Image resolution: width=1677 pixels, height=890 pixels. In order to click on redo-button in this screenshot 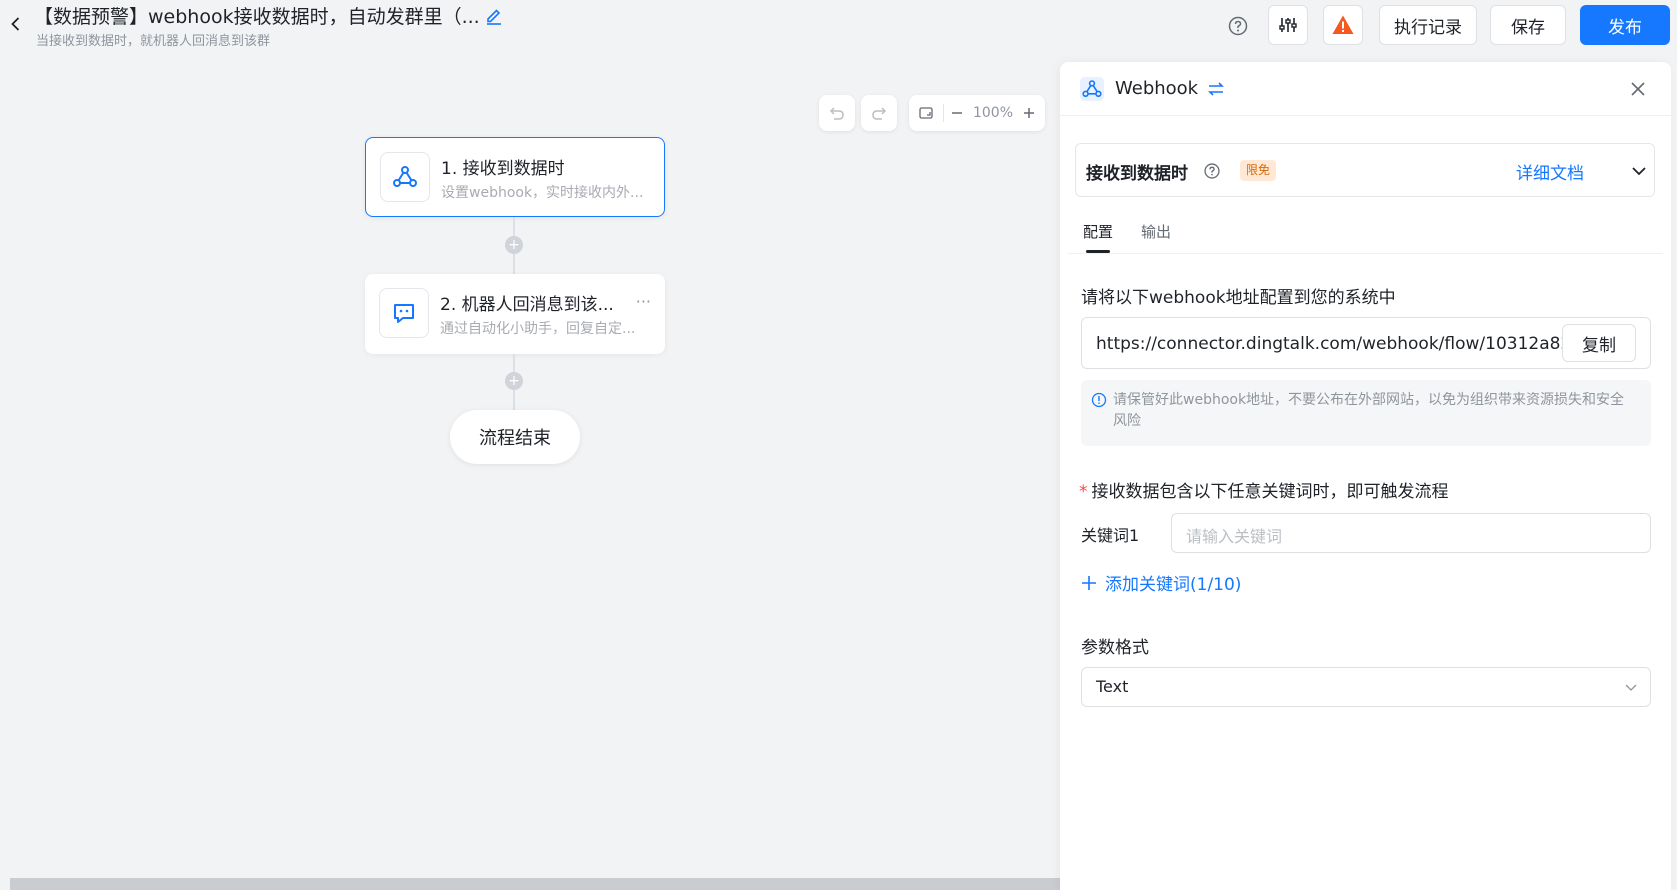, I will do `click(879, 113)`.